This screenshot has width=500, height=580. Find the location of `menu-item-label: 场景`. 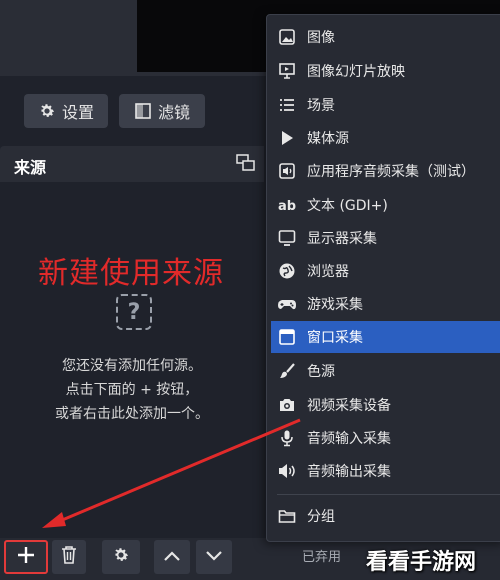

menu-item-label: 场景 is located at coordinates (321, 106).